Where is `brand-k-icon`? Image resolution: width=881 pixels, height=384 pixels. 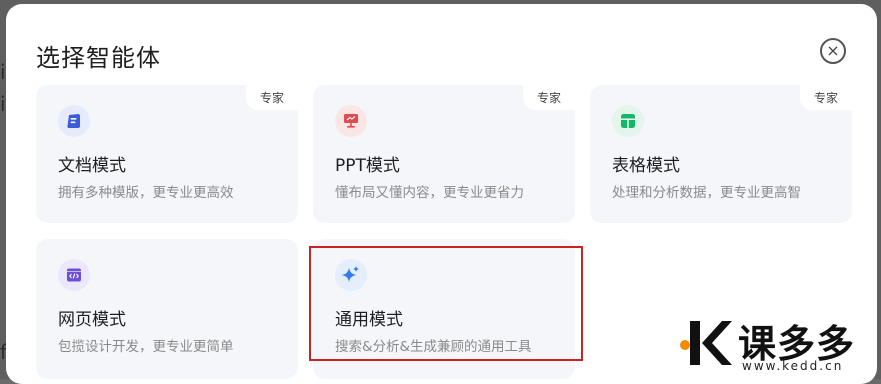
brand-k-icon is located at coordinates (706, 343).